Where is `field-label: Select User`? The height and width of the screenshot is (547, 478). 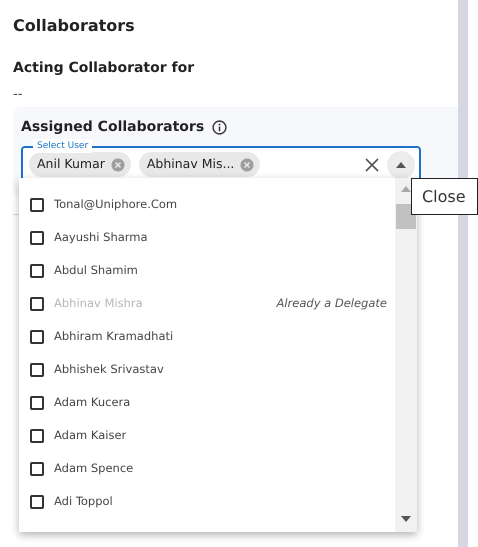
field-label: Select User is located at coordinates (62, 145).